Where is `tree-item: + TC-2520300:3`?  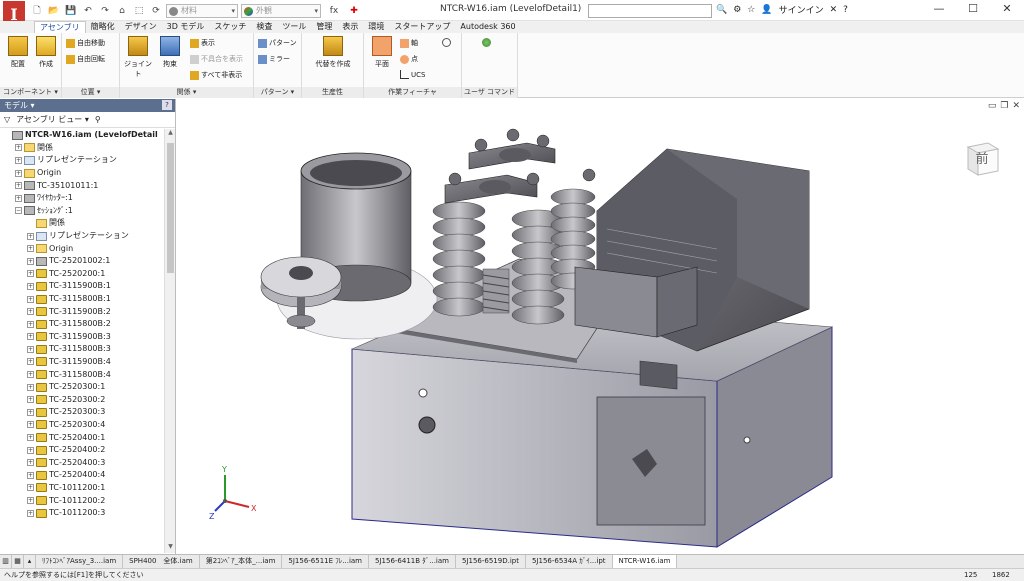
tree-item: + TC-2520300:3 is located at coordinates (82, 412).